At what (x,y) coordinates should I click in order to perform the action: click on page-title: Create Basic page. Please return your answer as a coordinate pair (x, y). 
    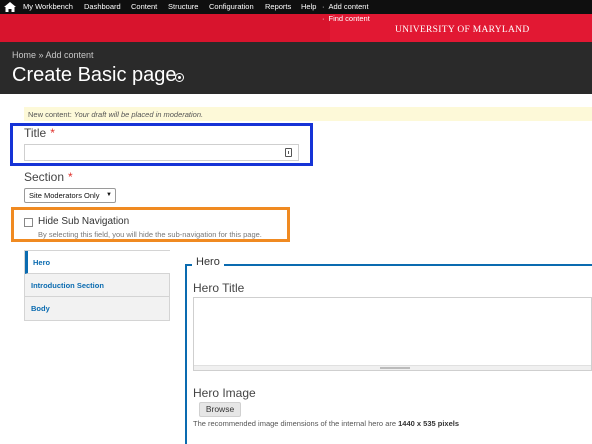
    Looking at the image, I should click on (94, 75).